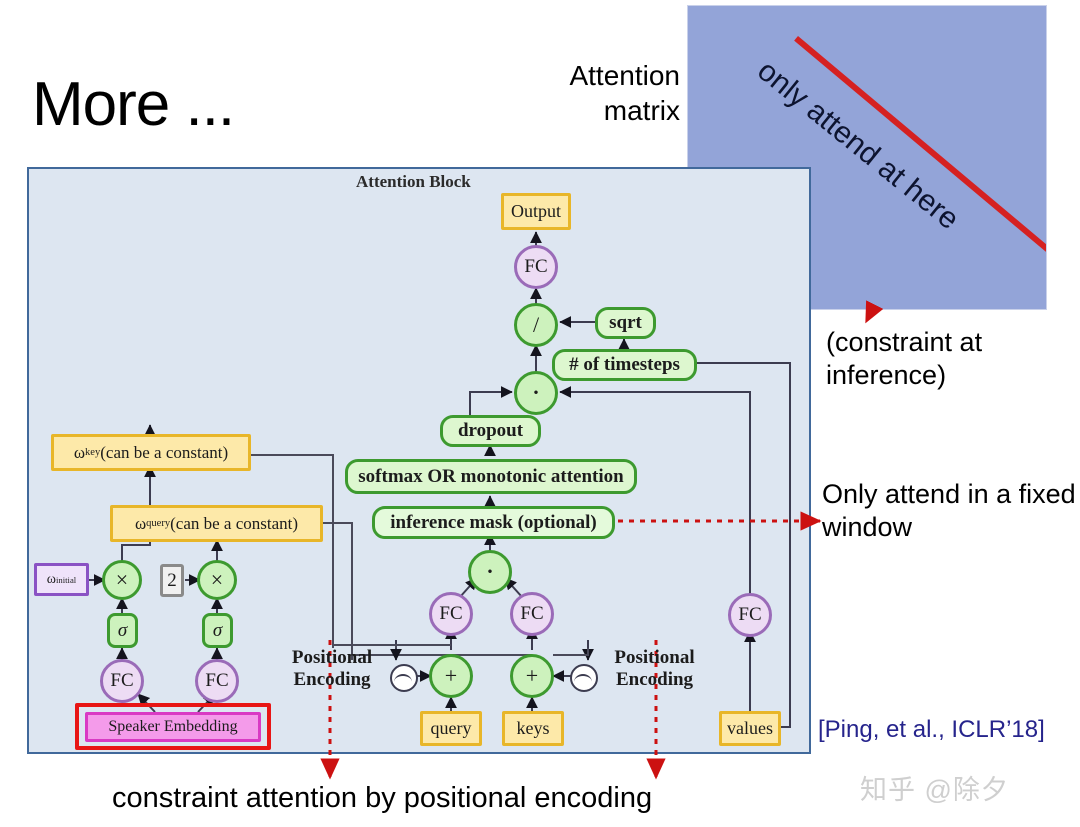 The width and height of the screenshot is (1080, 827). I want to click on node-fc-top: FC, so click(536, 267).